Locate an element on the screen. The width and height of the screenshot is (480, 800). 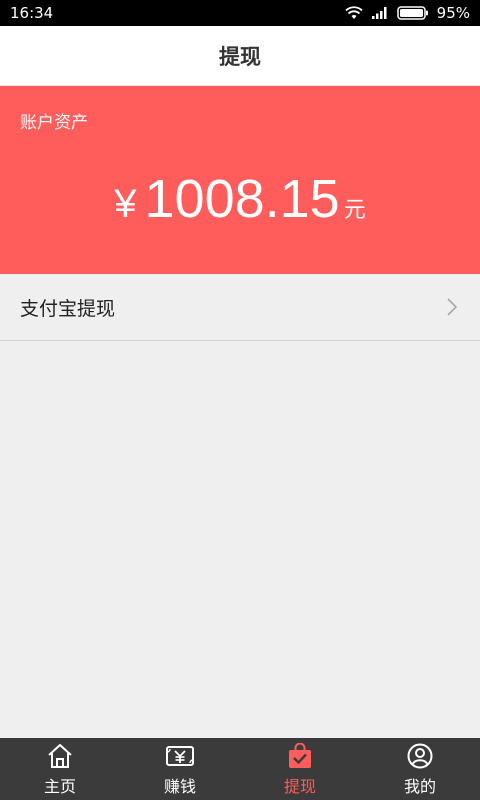
tab-withdraw: 提现 is located at coordinates (300, 769).